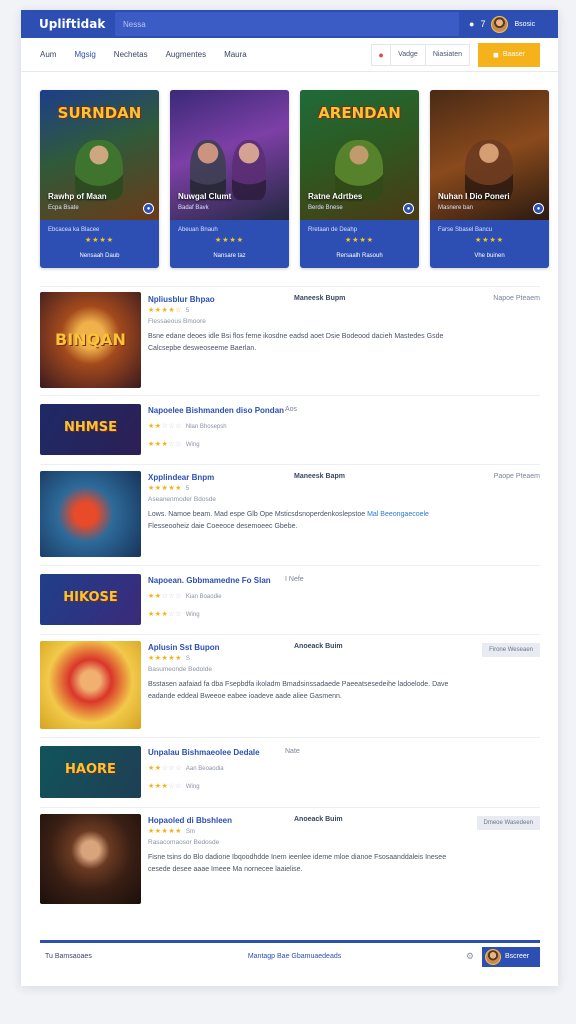 This screenshot has width=576, height=1024. I want to click on settings-icon: ⚙, so click(470, 956).